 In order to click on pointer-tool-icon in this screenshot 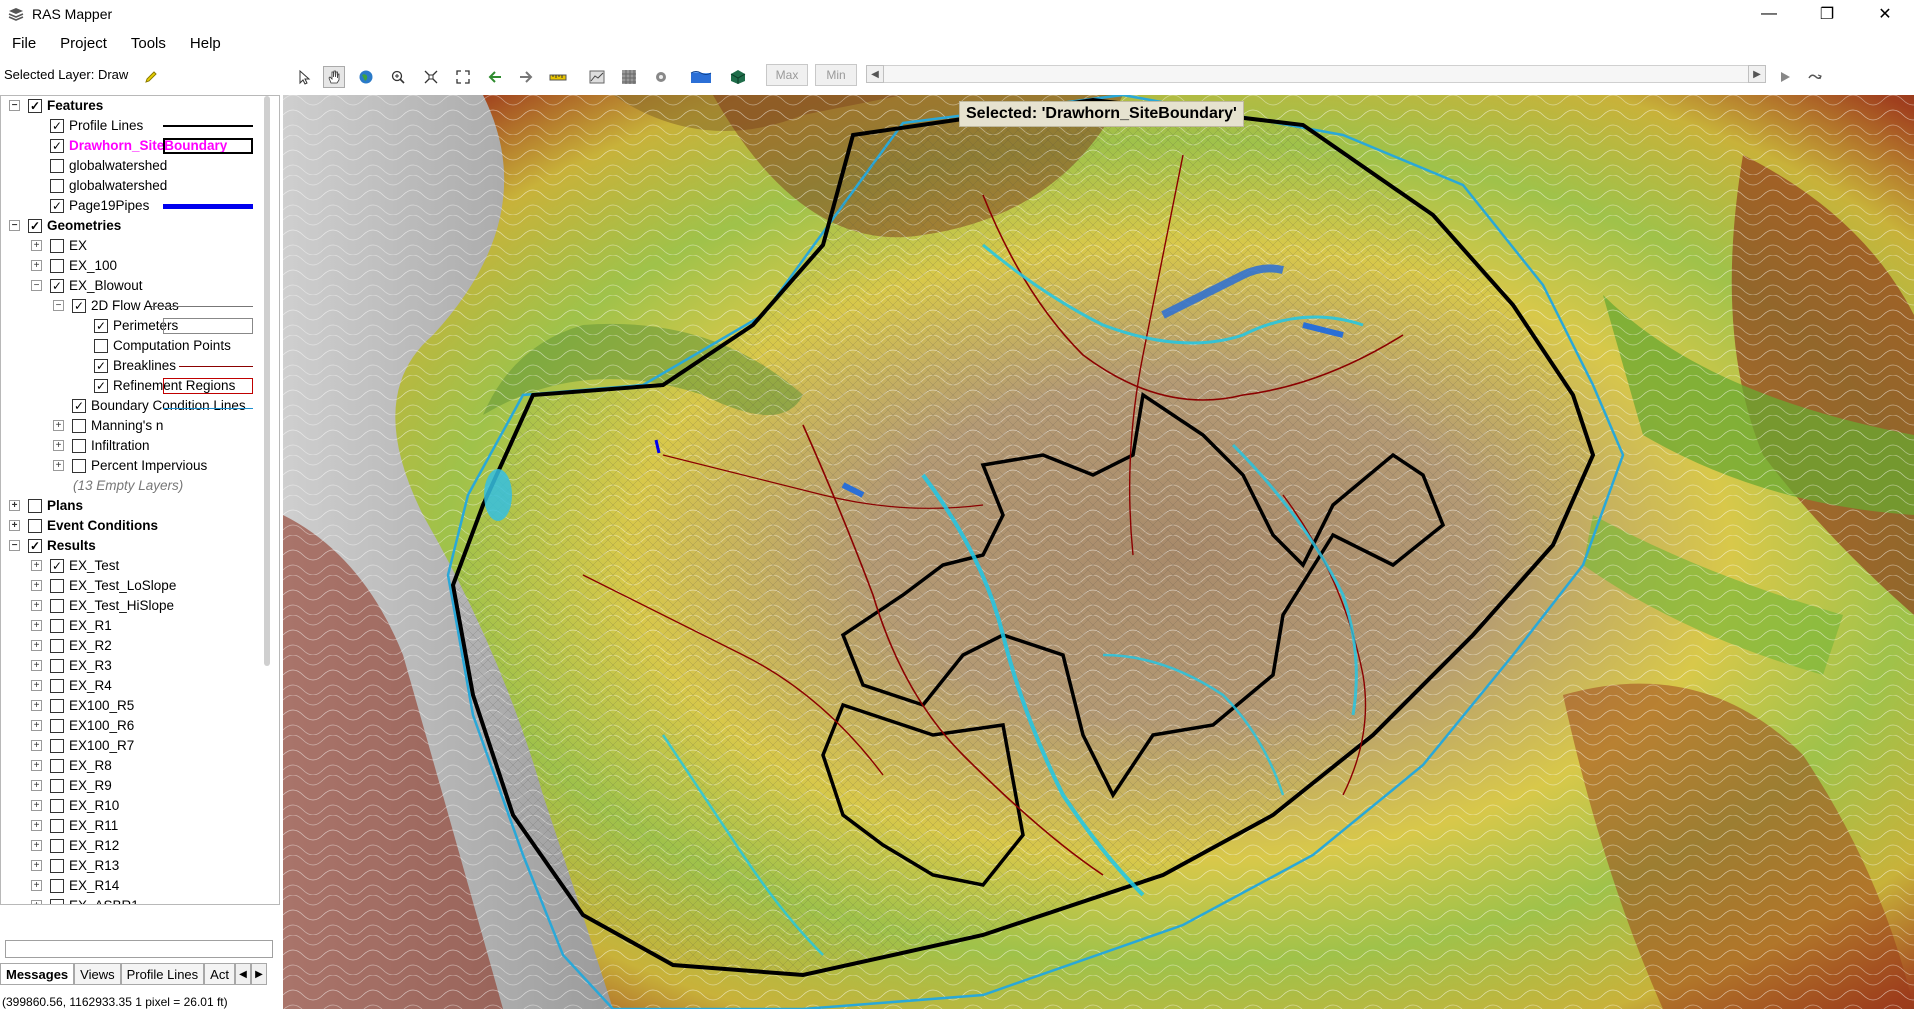, I will do `click(304, 77)`.